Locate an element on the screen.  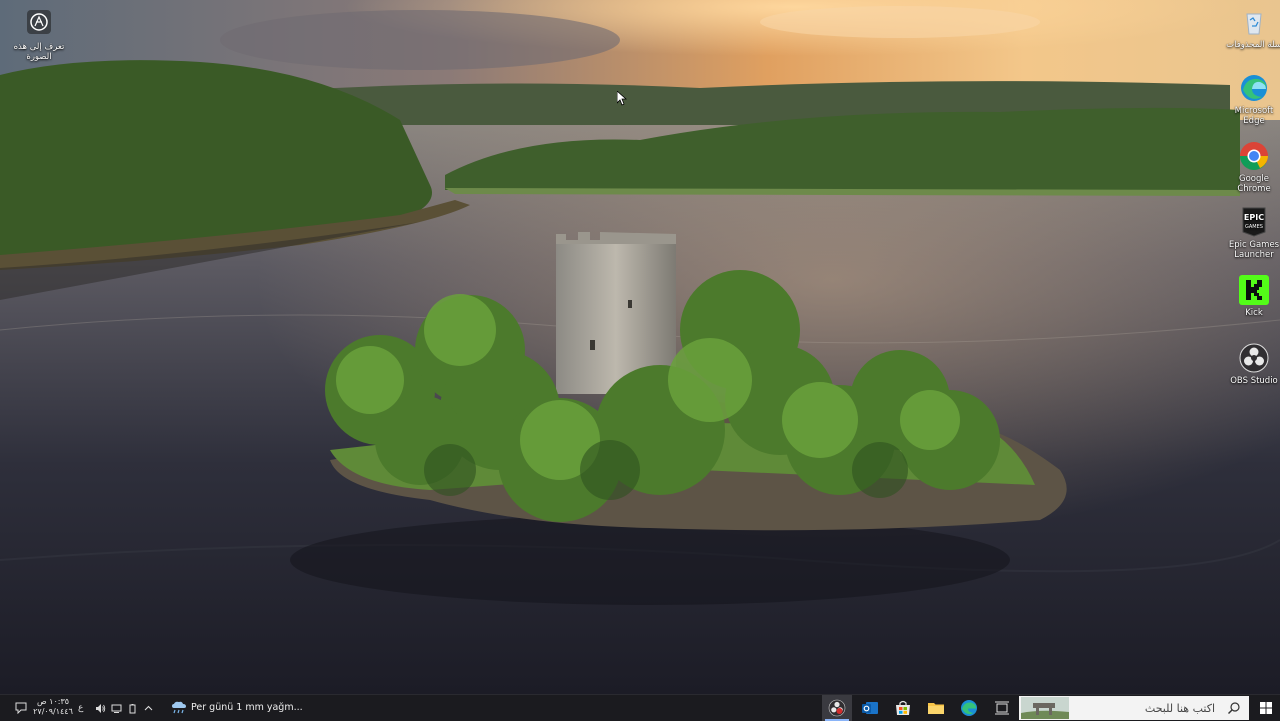
battery-icon is located at coordinates (132, 708).